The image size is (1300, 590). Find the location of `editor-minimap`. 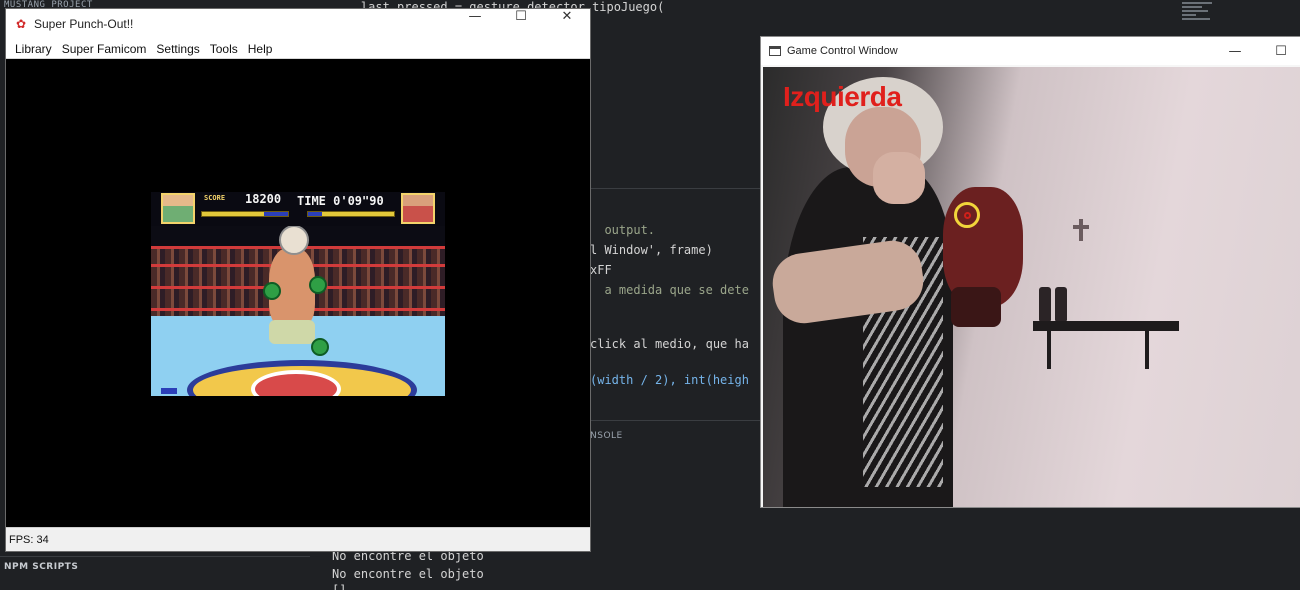

editor-minimap is located at coordinates (1202, 17).